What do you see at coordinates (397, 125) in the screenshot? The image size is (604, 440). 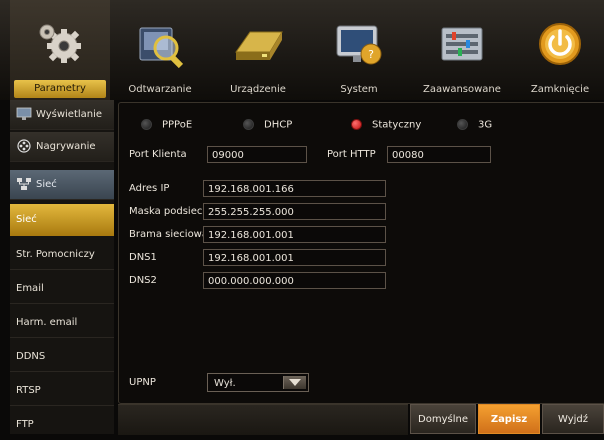 I see `radio-label: Statyczny` at bounding box center [397, 125].